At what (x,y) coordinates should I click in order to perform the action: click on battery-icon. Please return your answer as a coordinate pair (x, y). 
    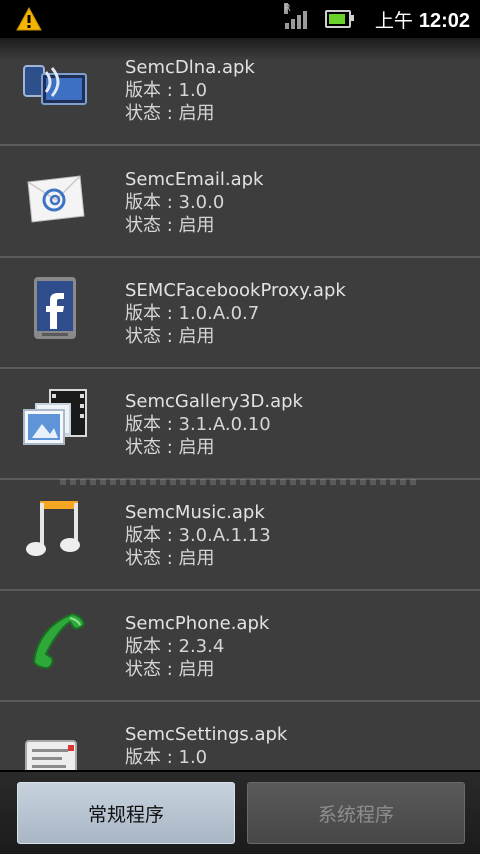
    Looking at the image, I should click on (339, 19).